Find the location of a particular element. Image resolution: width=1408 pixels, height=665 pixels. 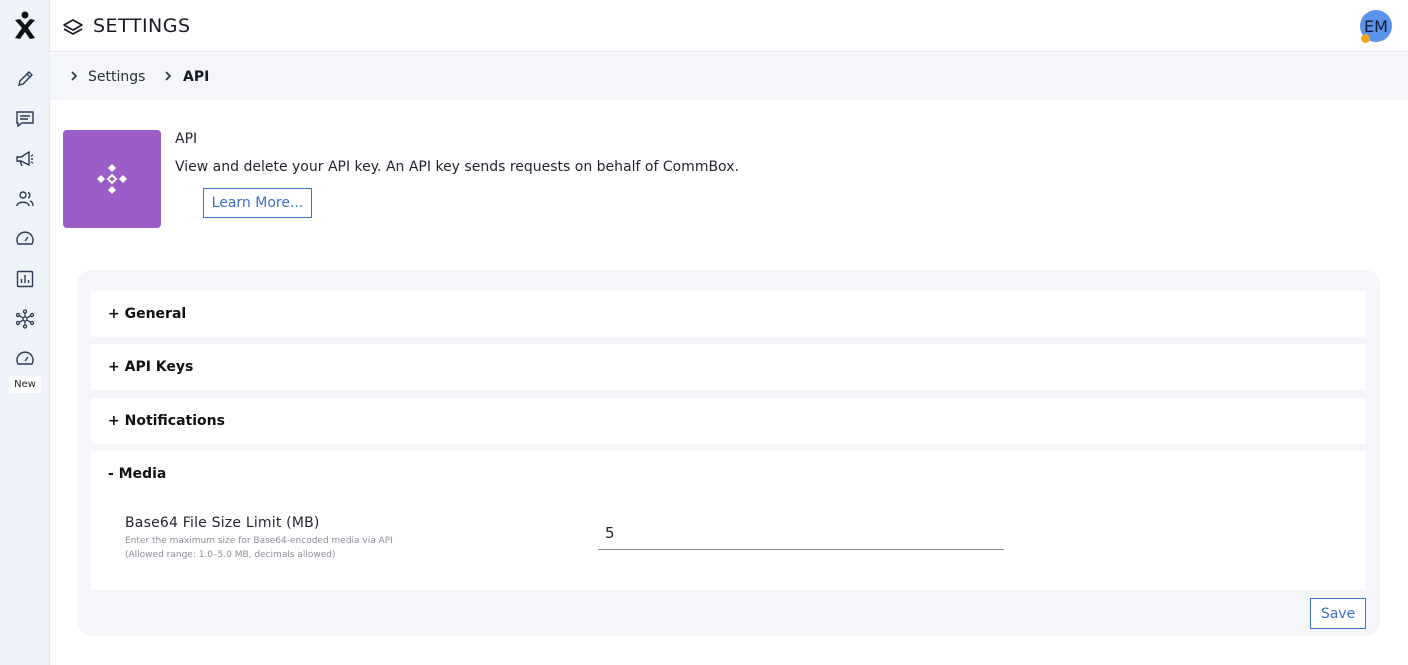

sidebar: New is located at coordinates (25, 332).